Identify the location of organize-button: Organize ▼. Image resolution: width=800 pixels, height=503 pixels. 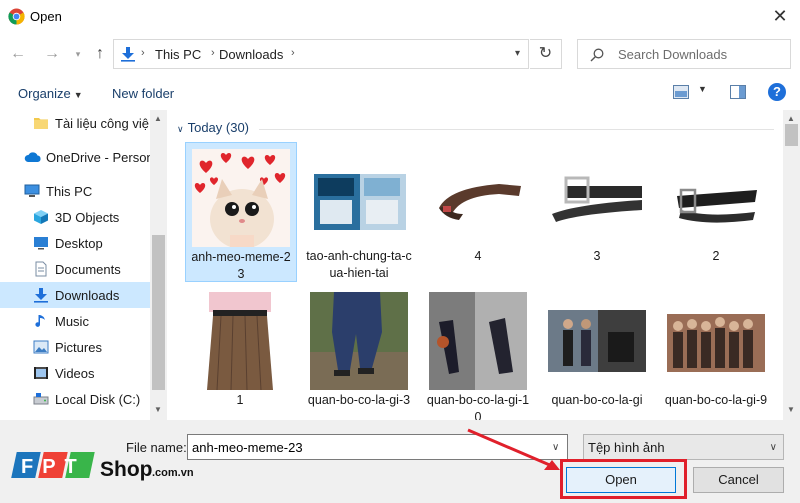
(50, 93).